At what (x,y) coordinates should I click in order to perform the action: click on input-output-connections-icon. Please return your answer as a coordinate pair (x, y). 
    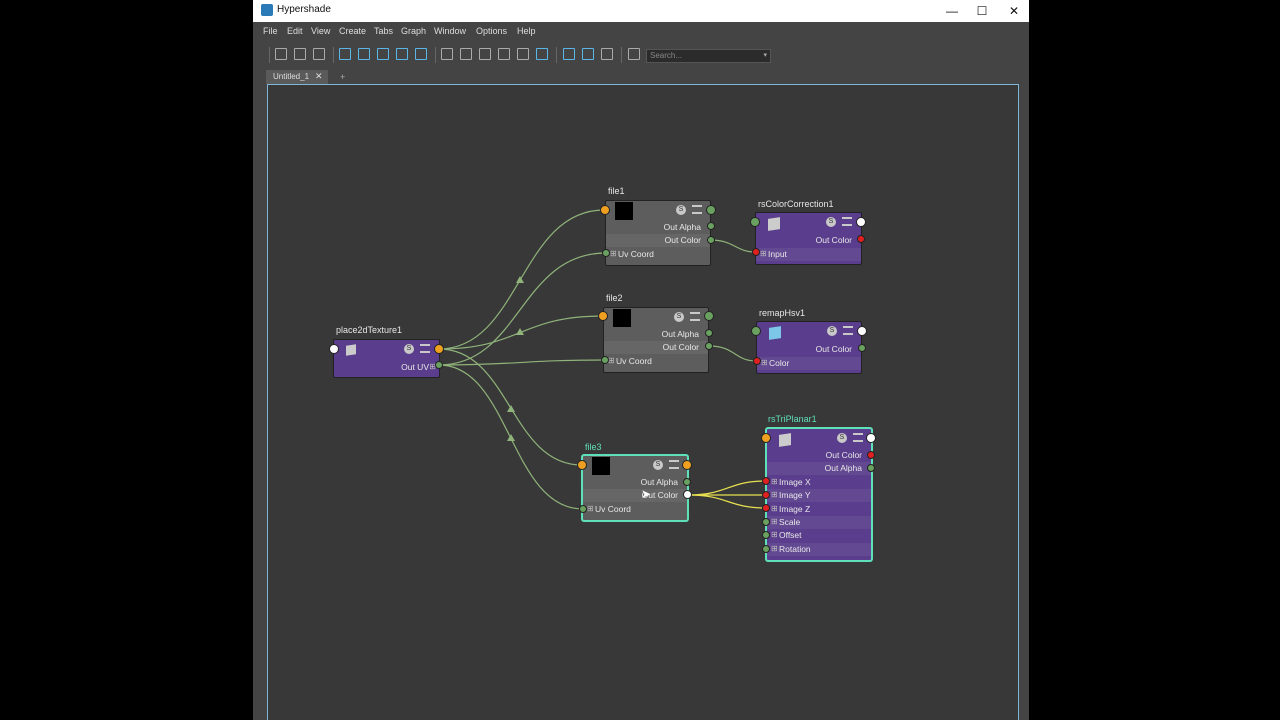
    Looking at the image, I should click on (300, 54).